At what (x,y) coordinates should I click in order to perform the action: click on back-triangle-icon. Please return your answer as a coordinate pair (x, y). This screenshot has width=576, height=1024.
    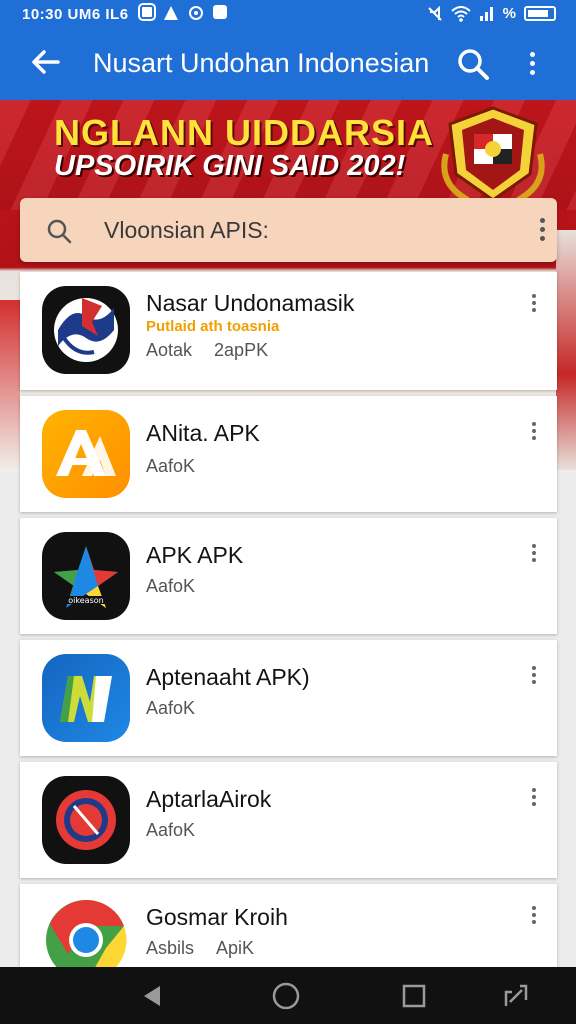
    Looking at the image, I should click on (152, 996).